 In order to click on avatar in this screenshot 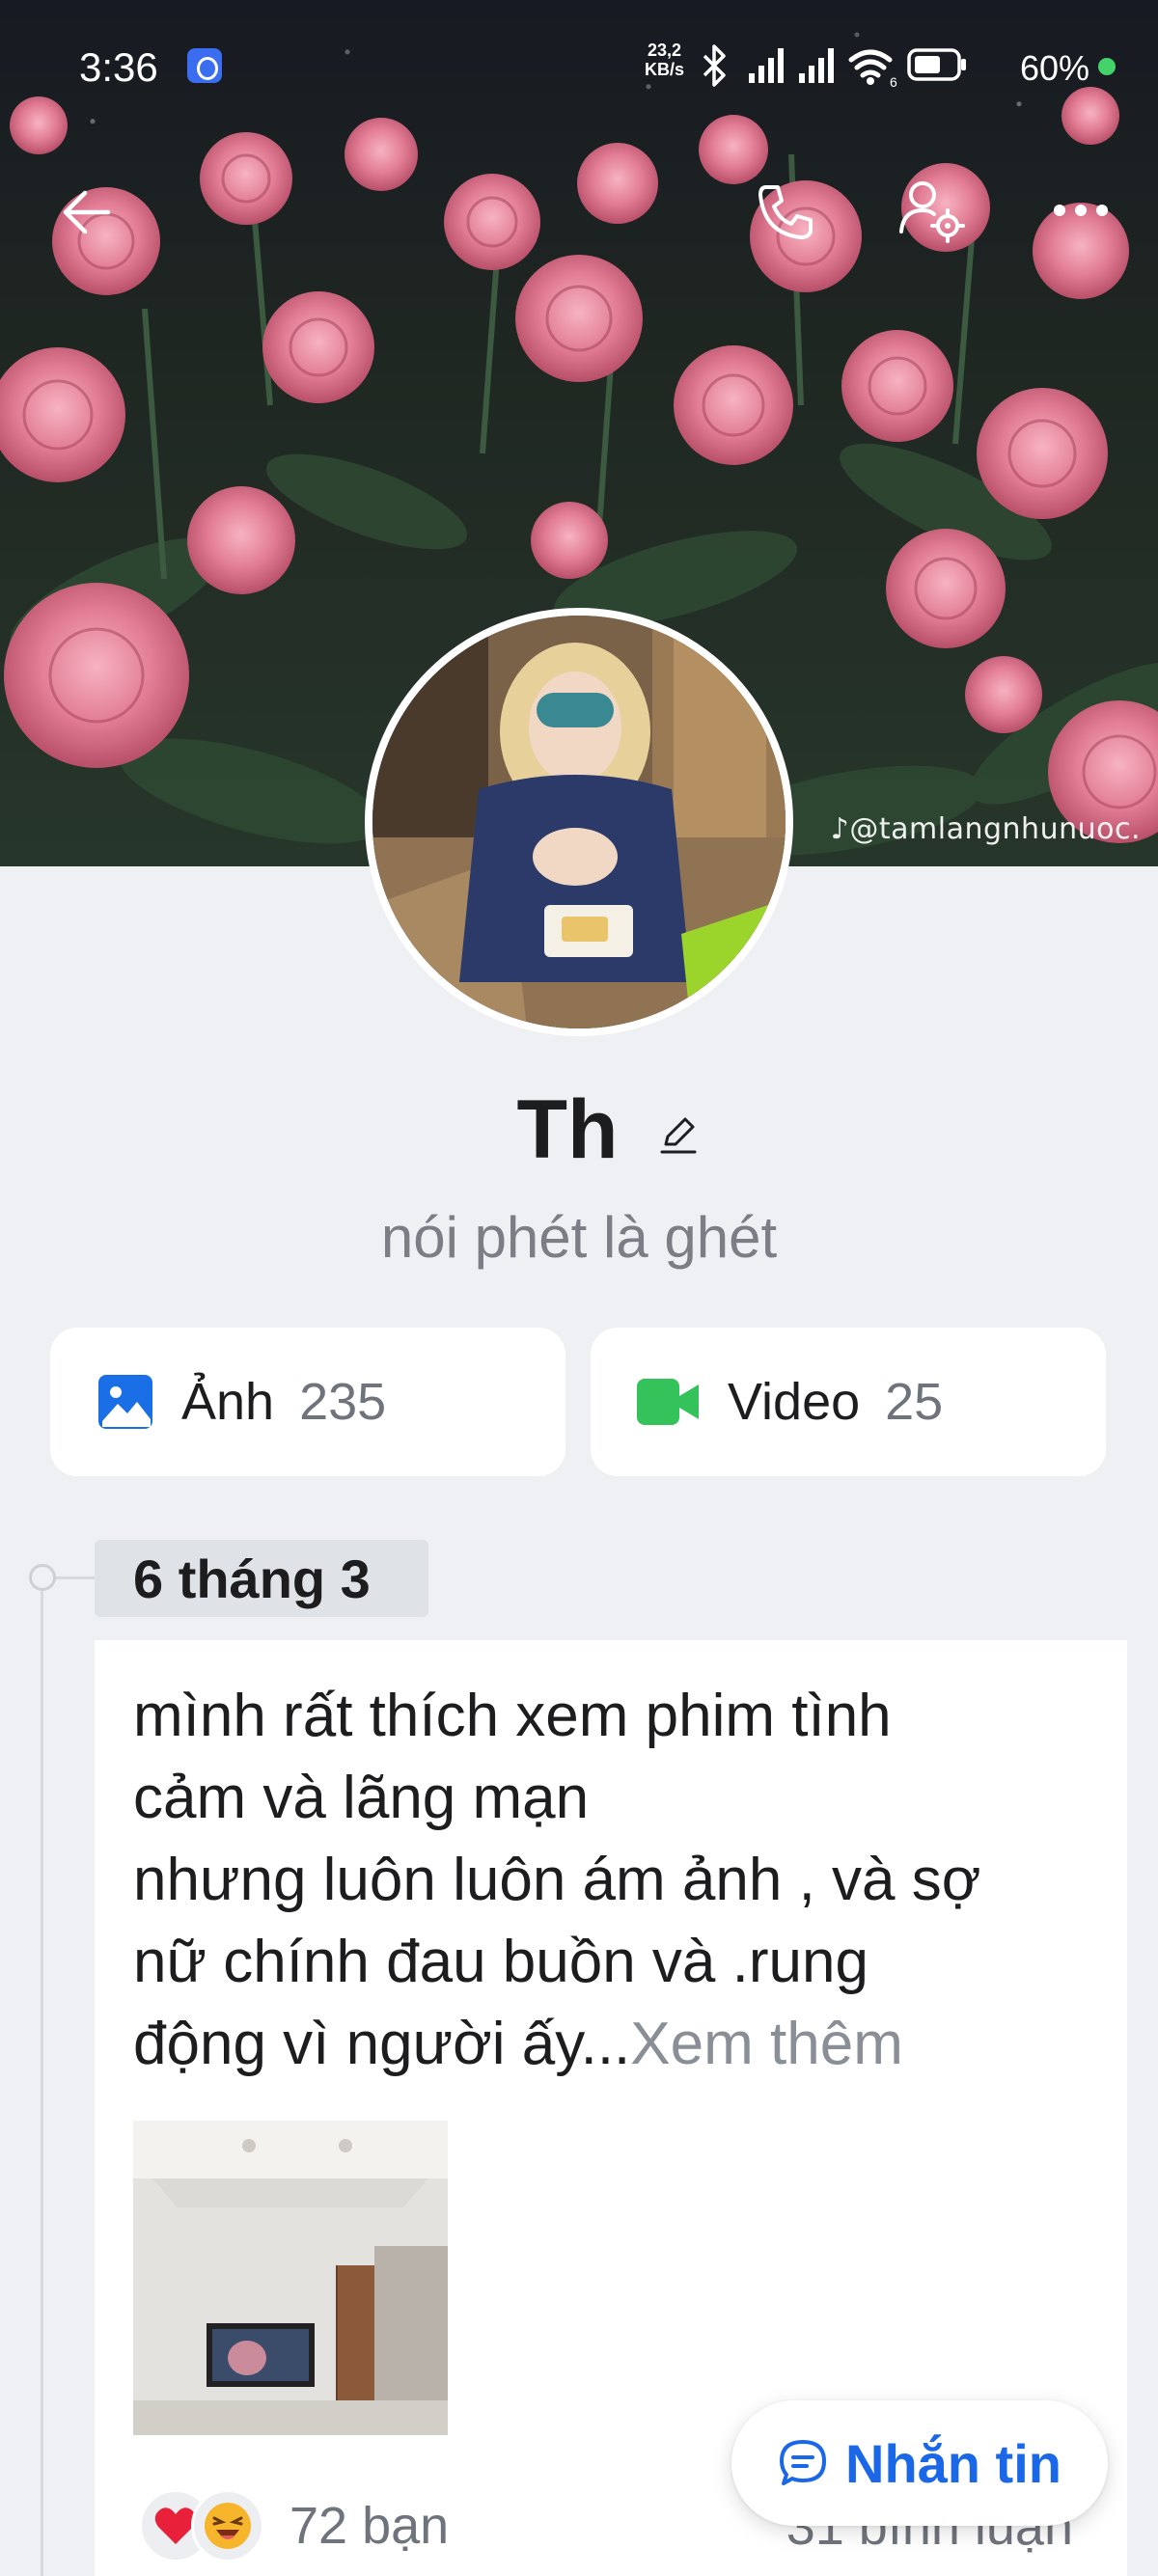, I will do `click(579, 822)`.